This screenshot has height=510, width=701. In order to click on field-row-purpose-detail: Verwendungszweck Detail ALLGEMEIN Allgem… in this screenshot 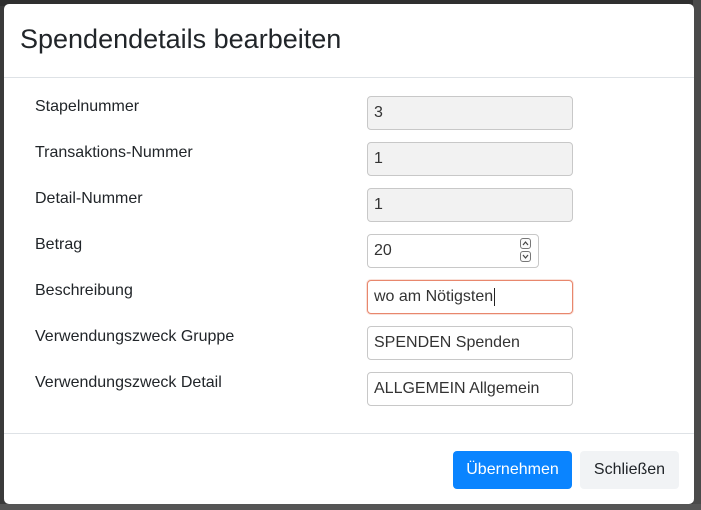, I will do `click(349, 389)`.